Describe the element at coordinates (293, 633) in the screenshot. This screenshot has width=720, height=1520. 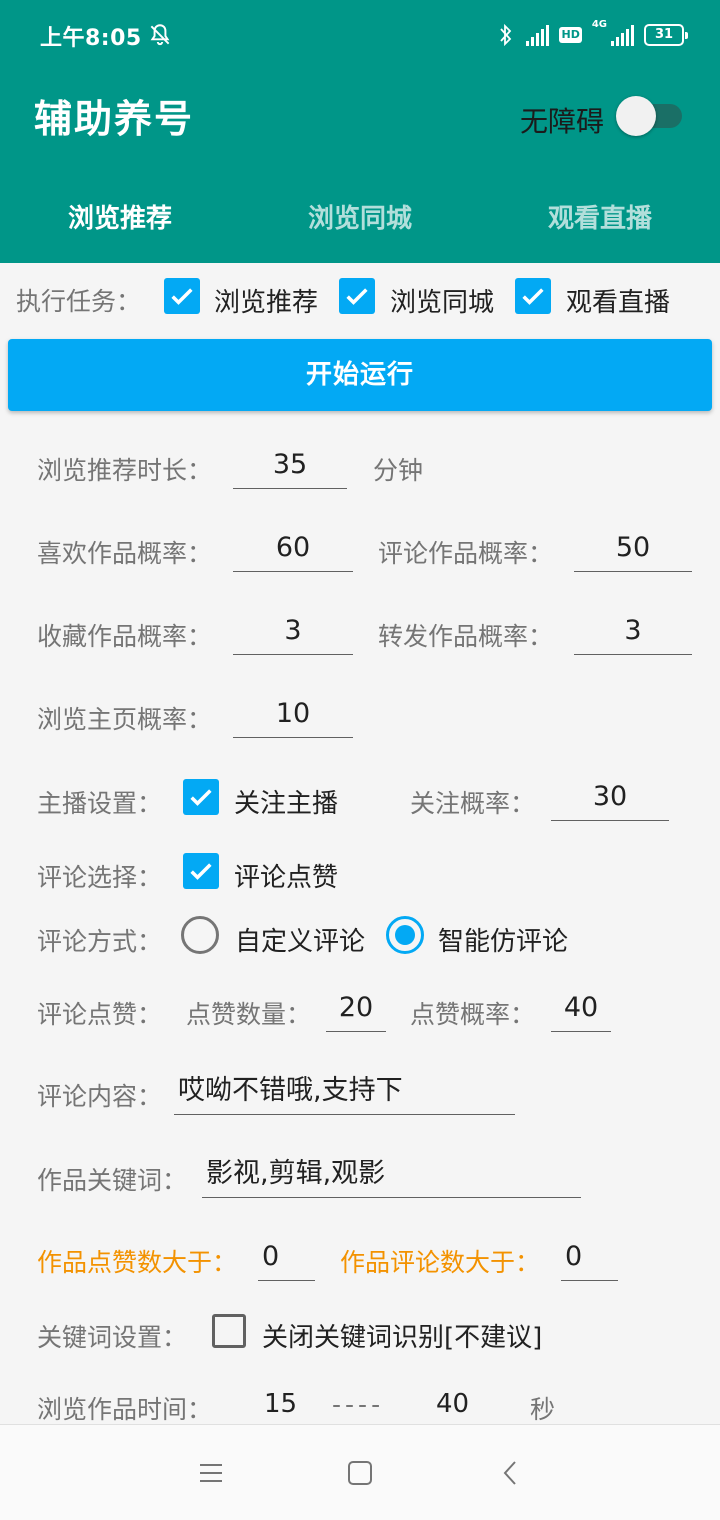
I see `collect-prob-input: 3` at that location.